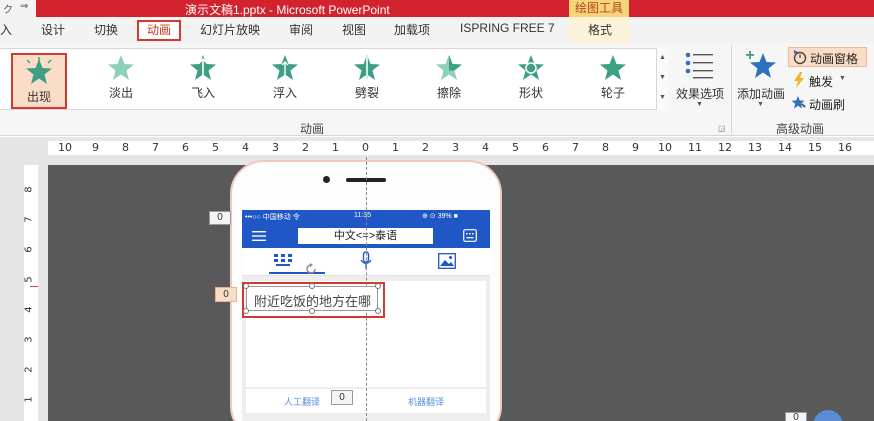  What do you see at coordinates (34, 286) in the screenshot?
I see `ruler-position-marker` at bounding box center [34, 286].